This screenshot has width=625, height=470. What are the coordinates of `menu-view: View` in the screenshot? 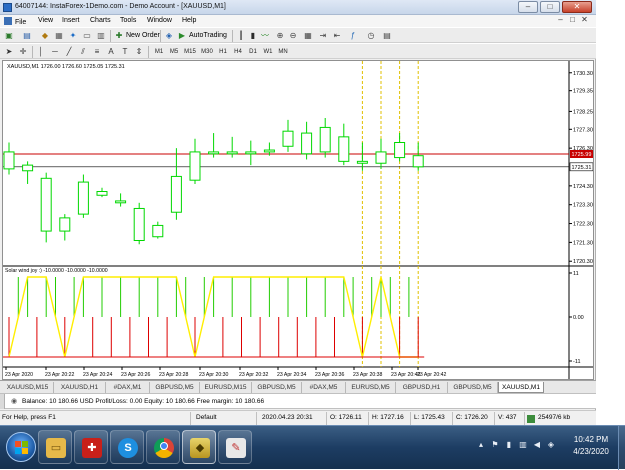 It's located at (45, 20).